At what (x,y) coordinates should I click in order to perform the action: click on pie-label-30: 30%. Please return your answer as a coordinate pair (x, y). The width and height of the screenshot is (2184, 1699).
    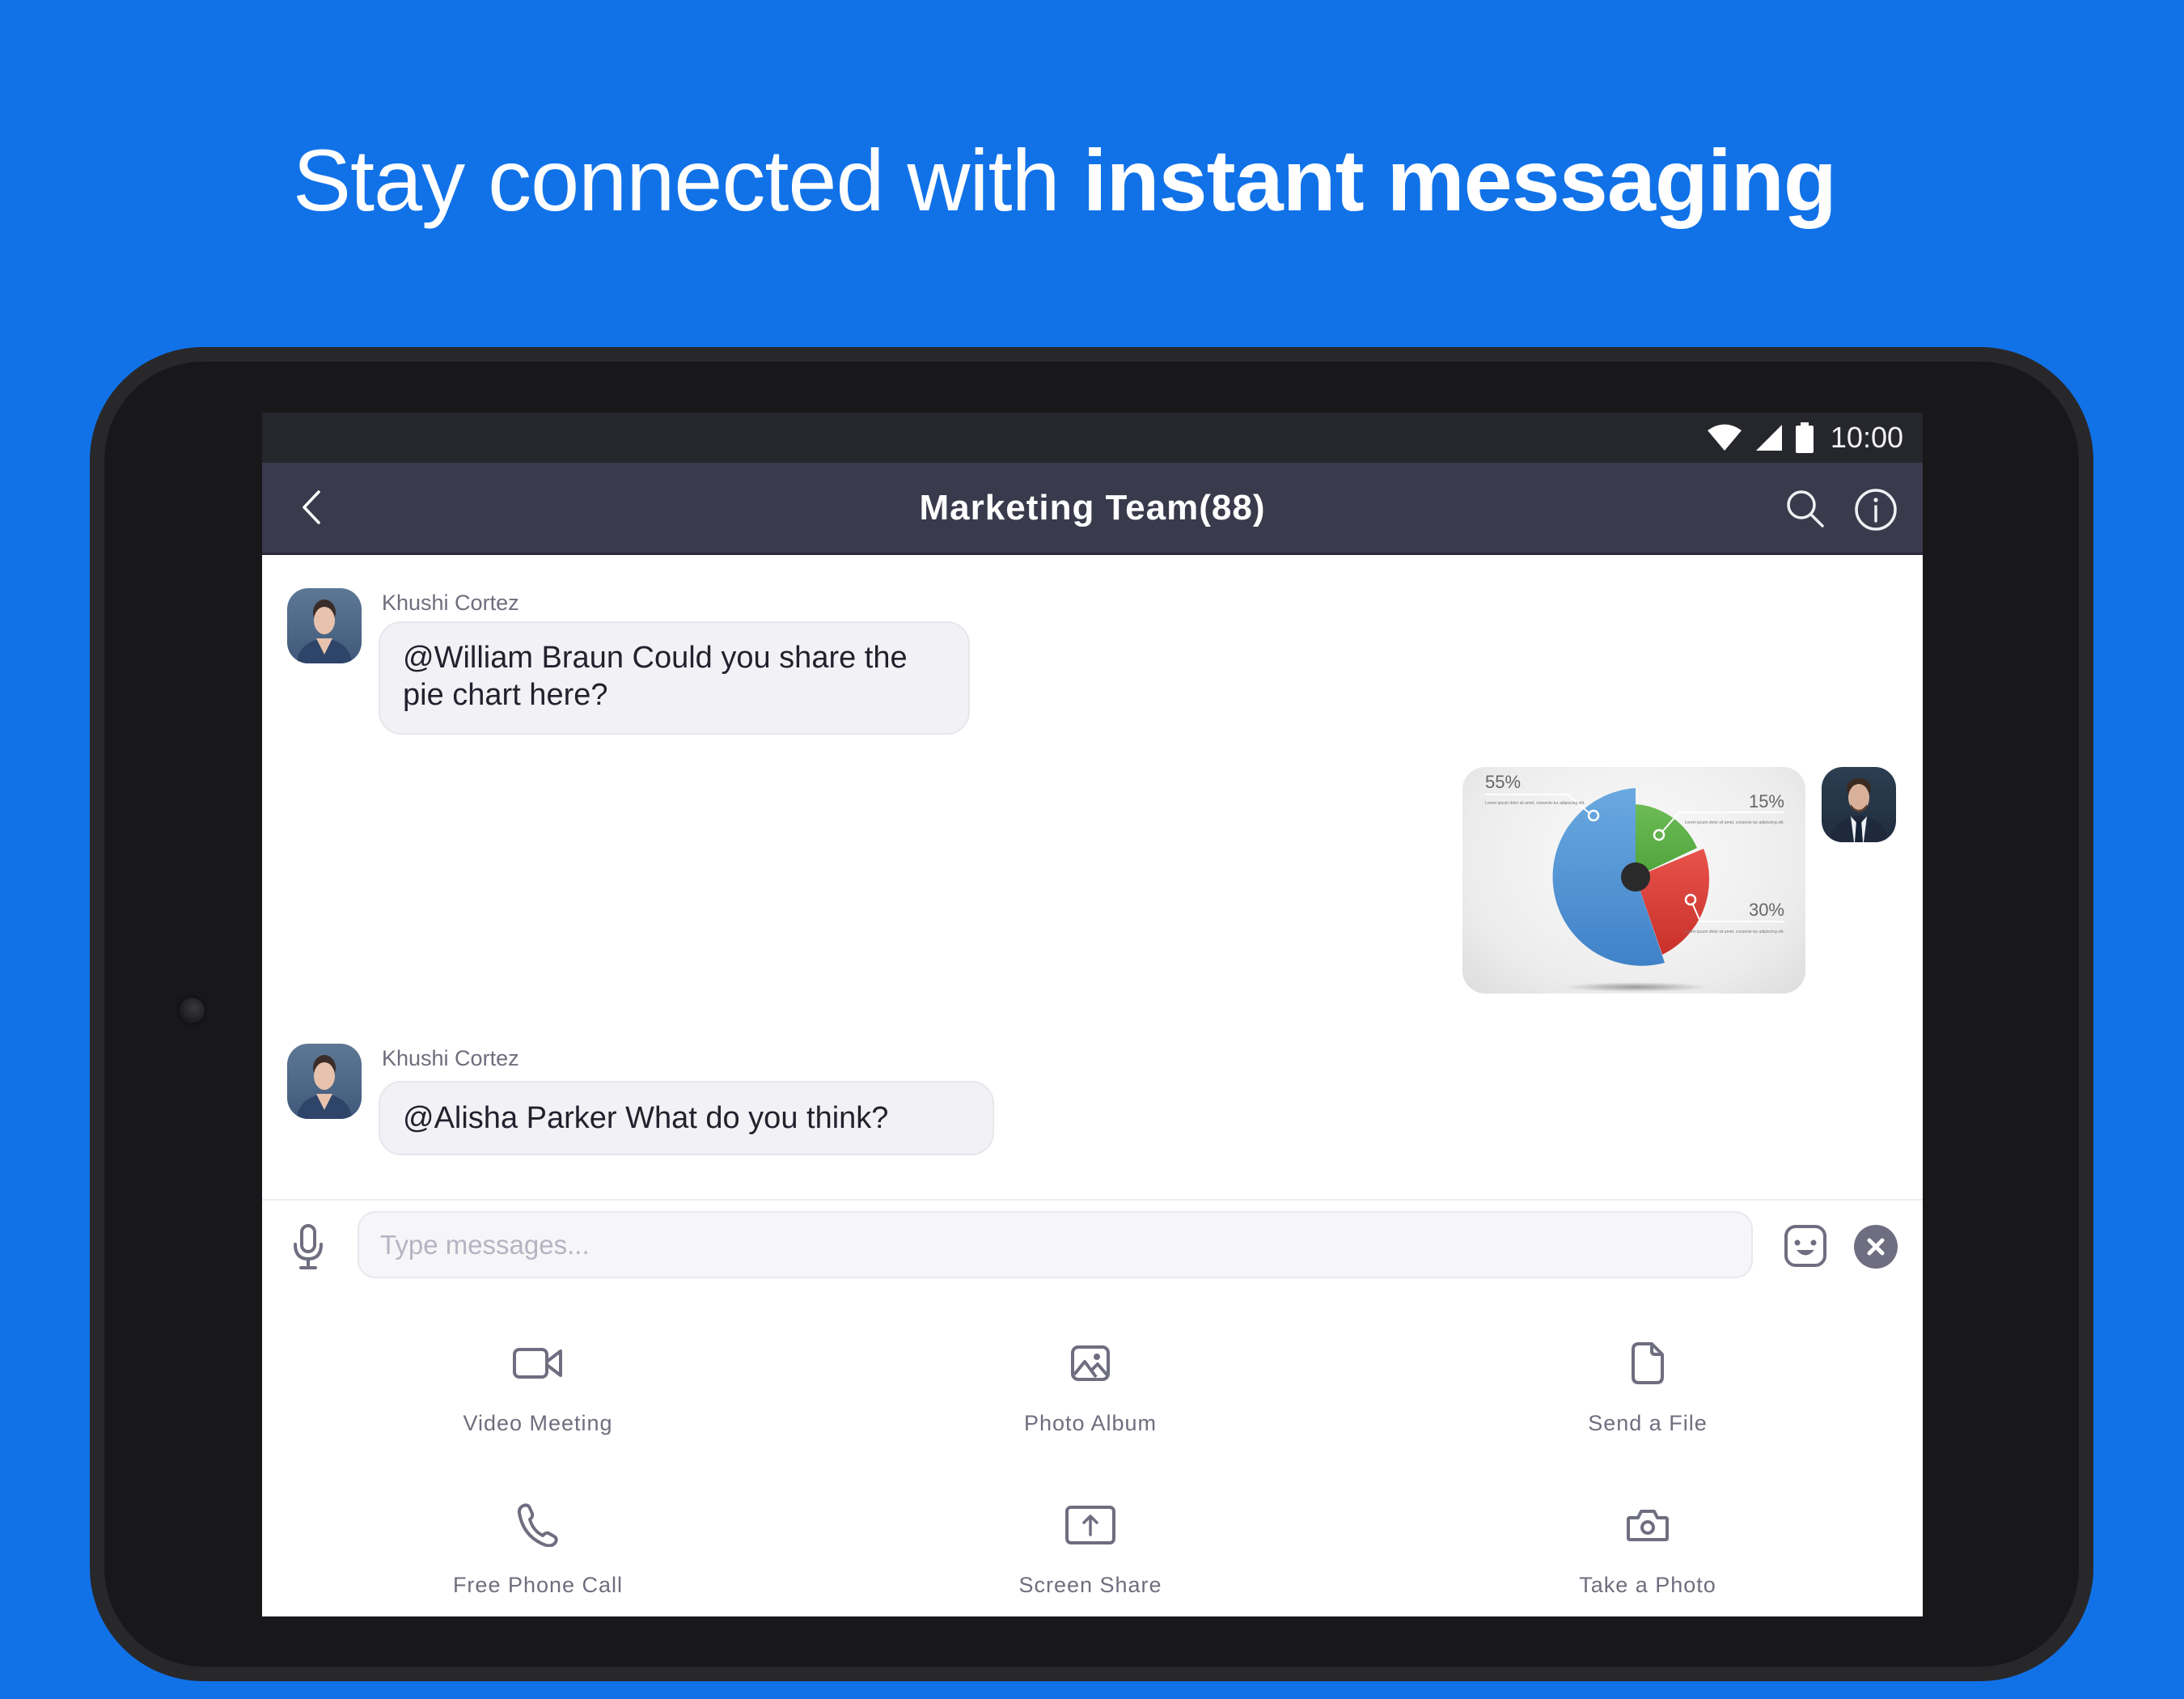
    Looking at the image, I should click on (1767, 910).